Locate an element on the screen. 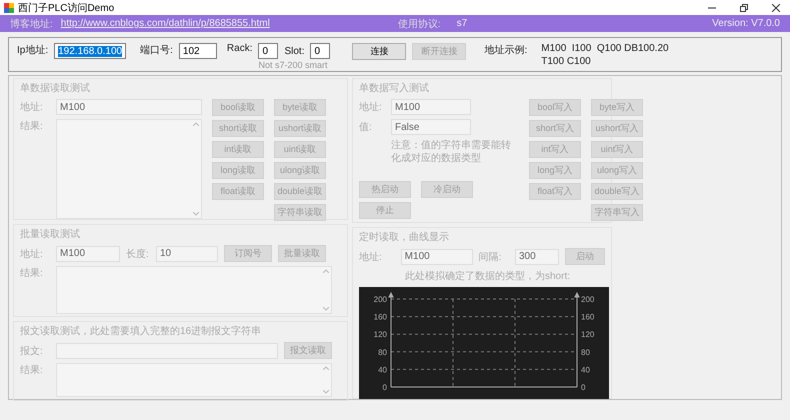  group-title: 报文读取测试，此处需要填入完整的16进制报文字符串 is located at coordinates (141, 331).